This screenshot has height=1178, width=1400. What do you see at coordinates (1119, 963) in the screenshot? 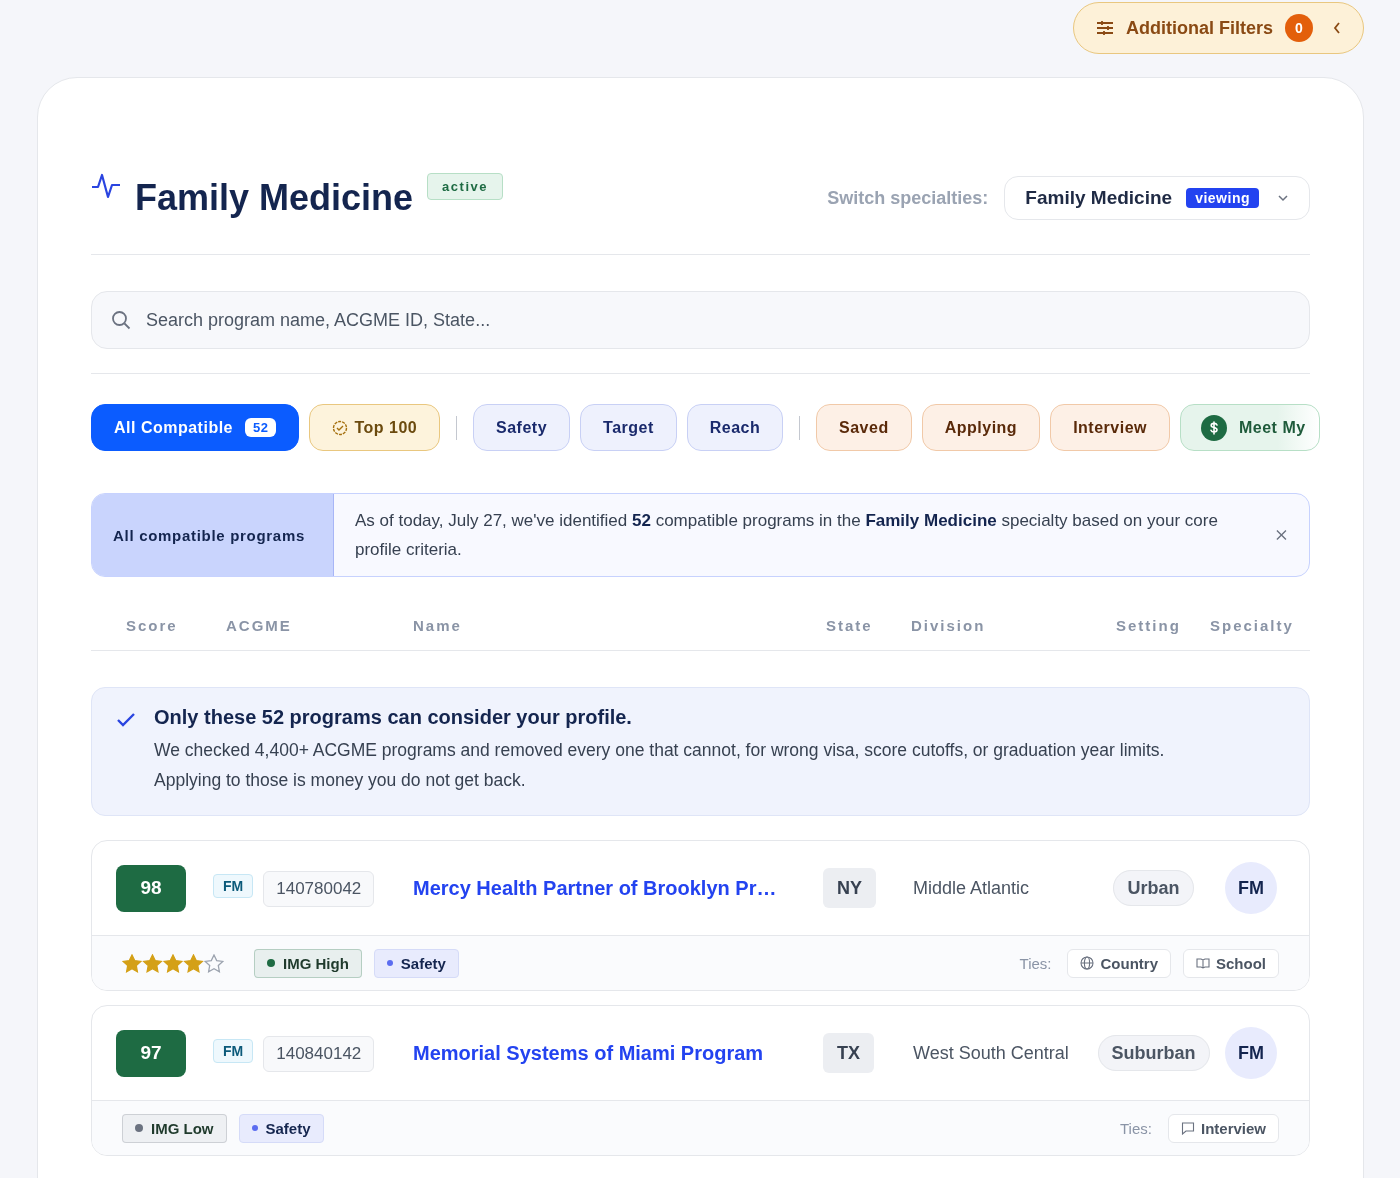
I see `tie-chip: Country` at bounding box center [1119, 963].